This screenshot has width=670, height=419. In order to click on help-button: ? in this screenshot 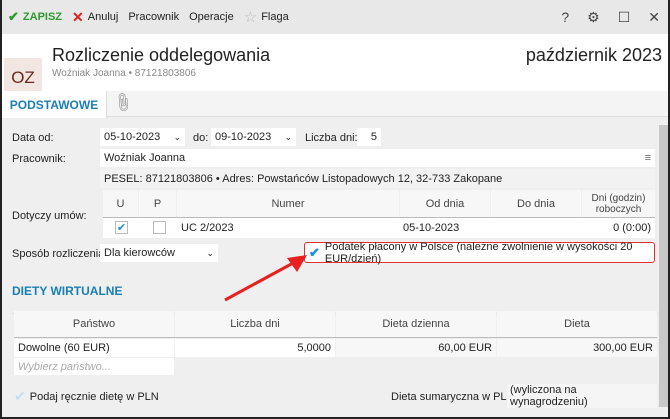, I will do `click(565, 17)`.